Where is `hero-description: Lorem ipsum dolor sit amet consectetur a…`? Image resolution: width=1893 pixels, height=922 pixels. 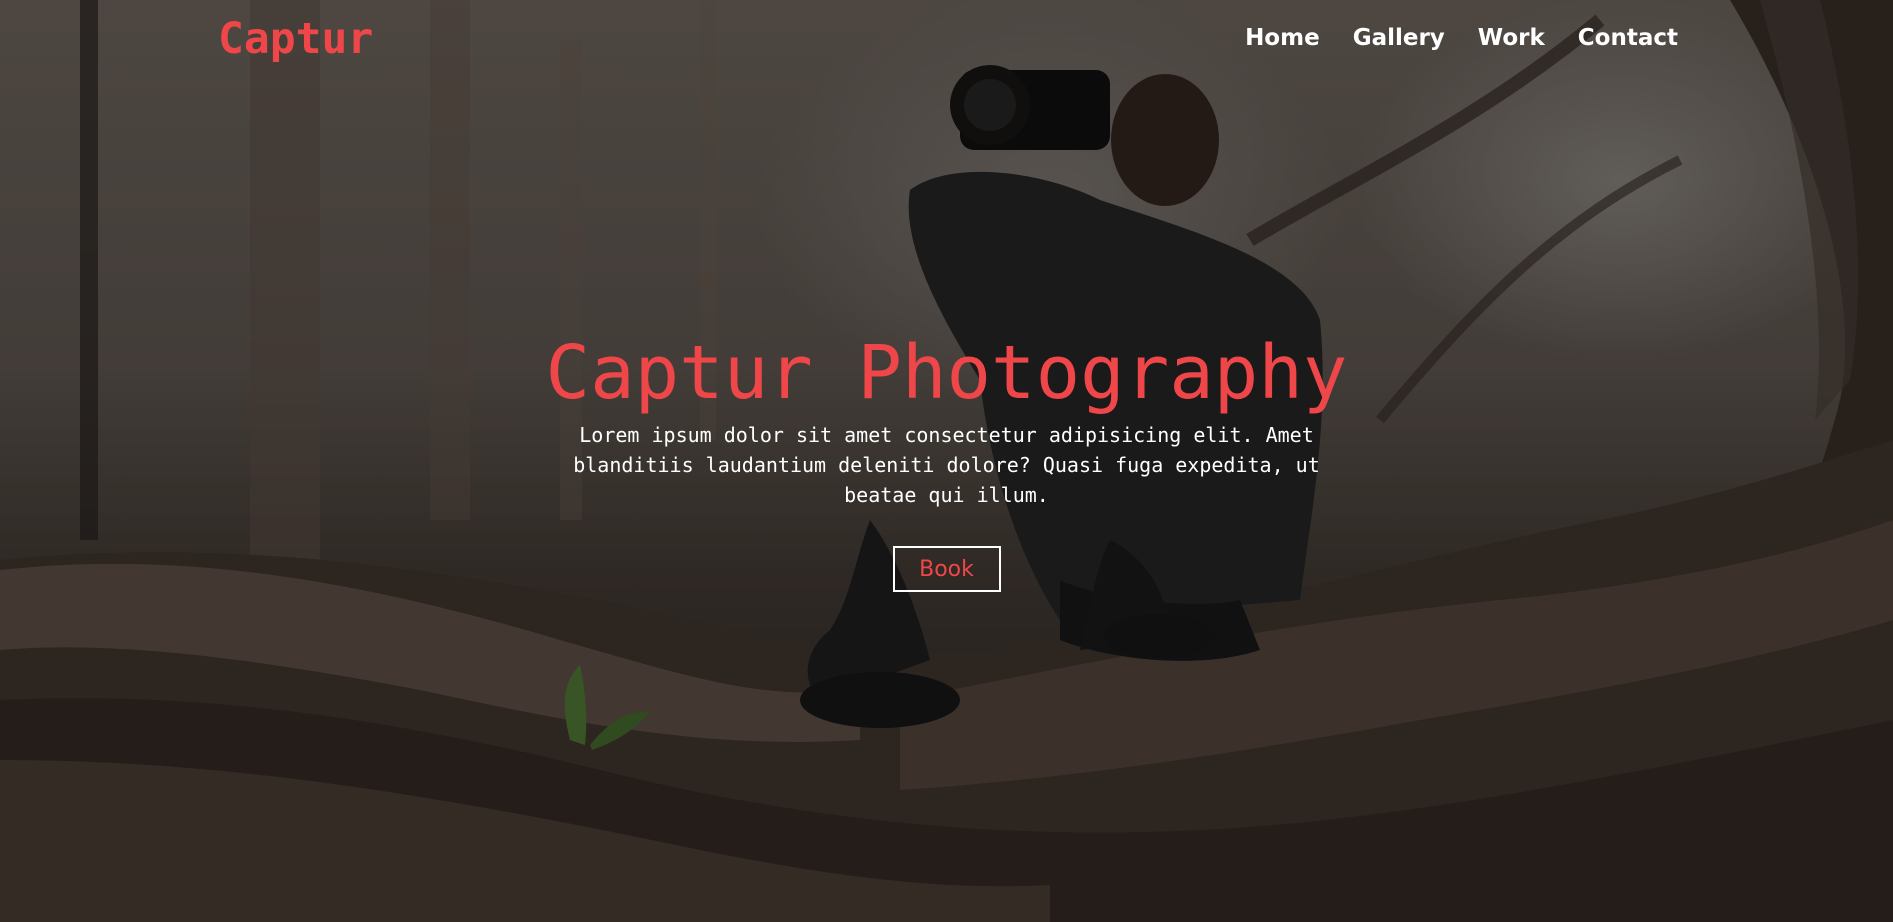
hero-description: Lorem ipsum dolor sit amet consectetur a… is located at coordinates (946, 465).